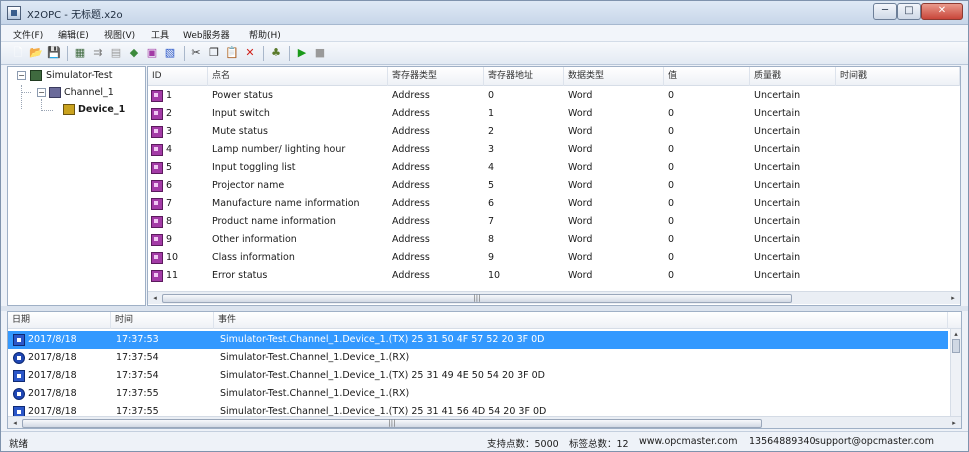 The image size is (969, 452). What do you see at coordinates (59, 320) in the screenshot?
I see `column-header-date: 日期` at bounding box center [59, 320].